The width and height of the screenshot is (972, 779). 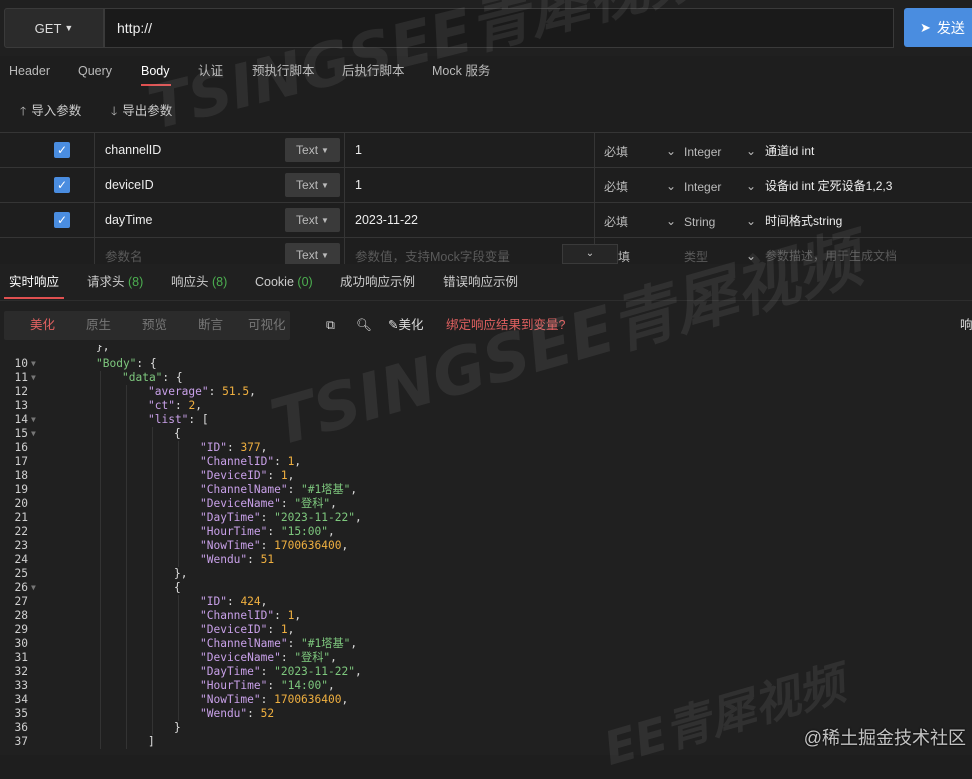 What do you see at coordinates (34, 298) in the screenshot?
I see `active-tab-indicator` at bounding box center [34, 298].